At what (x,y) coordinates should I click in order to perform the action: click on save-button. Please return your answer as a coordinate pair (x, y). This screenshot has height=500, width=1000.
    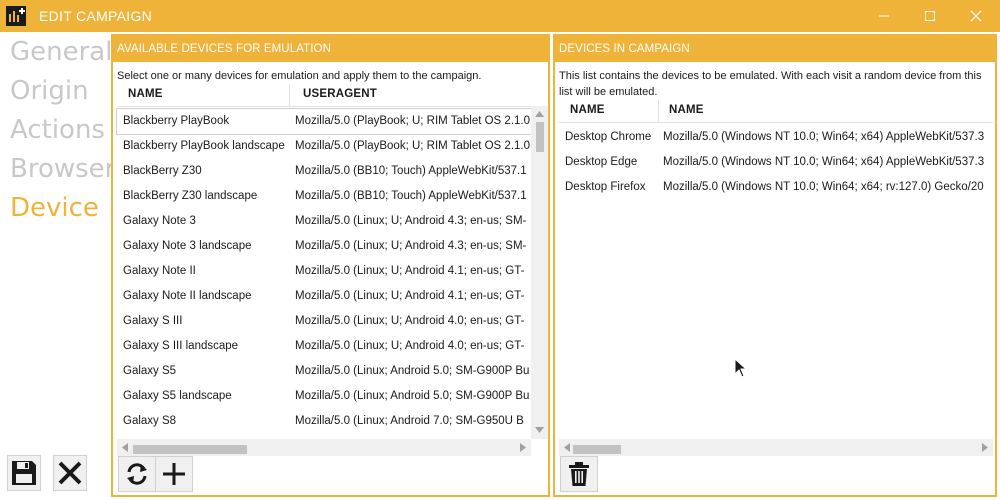
    Looking at the image, I should click on (24, 473).